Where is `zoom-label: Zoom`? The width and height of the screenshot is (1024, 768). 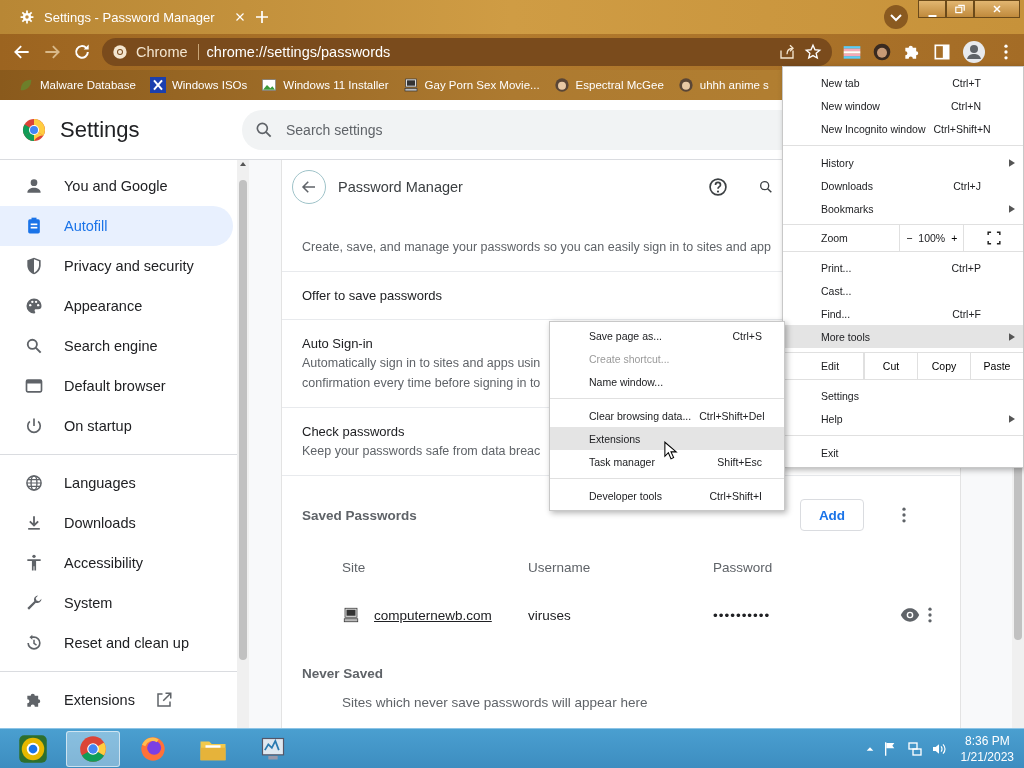 zoom-label: Zoom is located at coordinates (842, 238).